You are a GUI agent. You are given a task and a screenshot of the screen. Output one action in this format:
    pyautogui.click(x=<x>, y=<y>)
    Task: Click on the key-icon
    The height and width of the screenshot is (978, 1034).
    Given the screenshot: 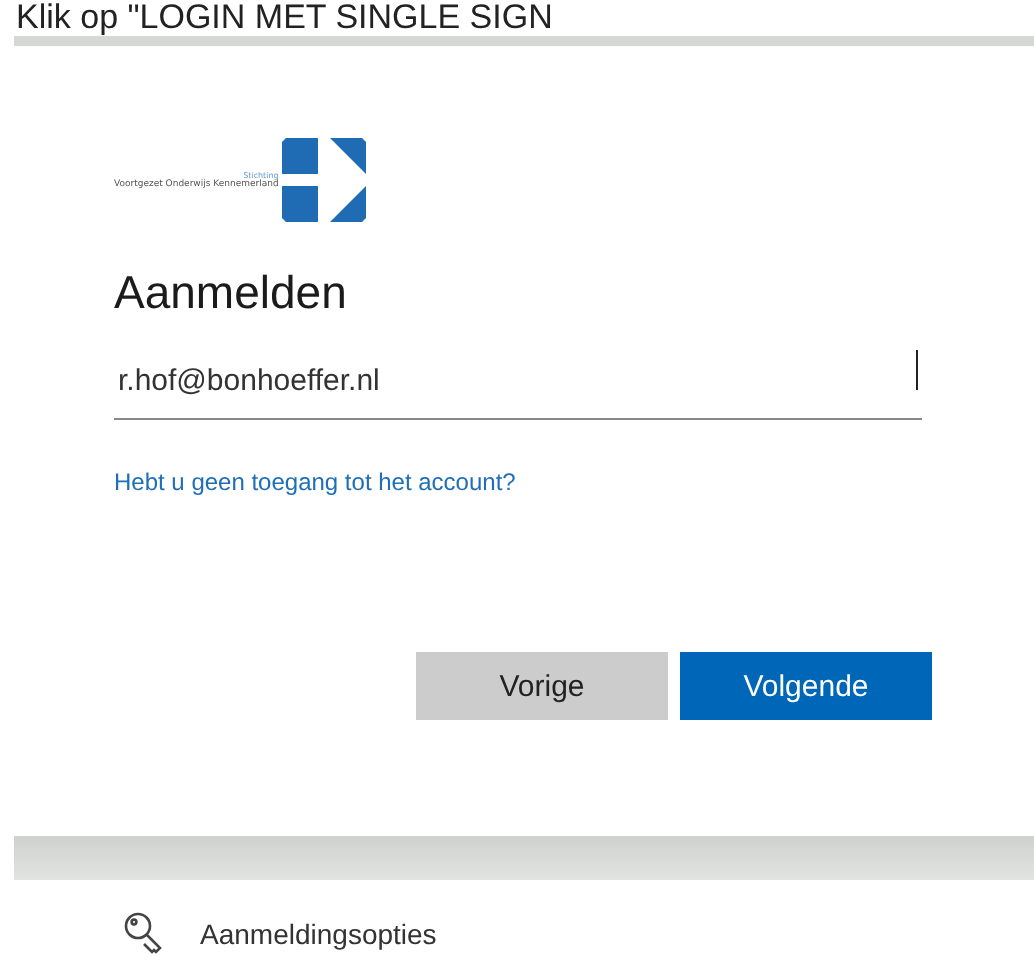 What is the action you would take?
    pyautogui.click(x=144, y=934)
    